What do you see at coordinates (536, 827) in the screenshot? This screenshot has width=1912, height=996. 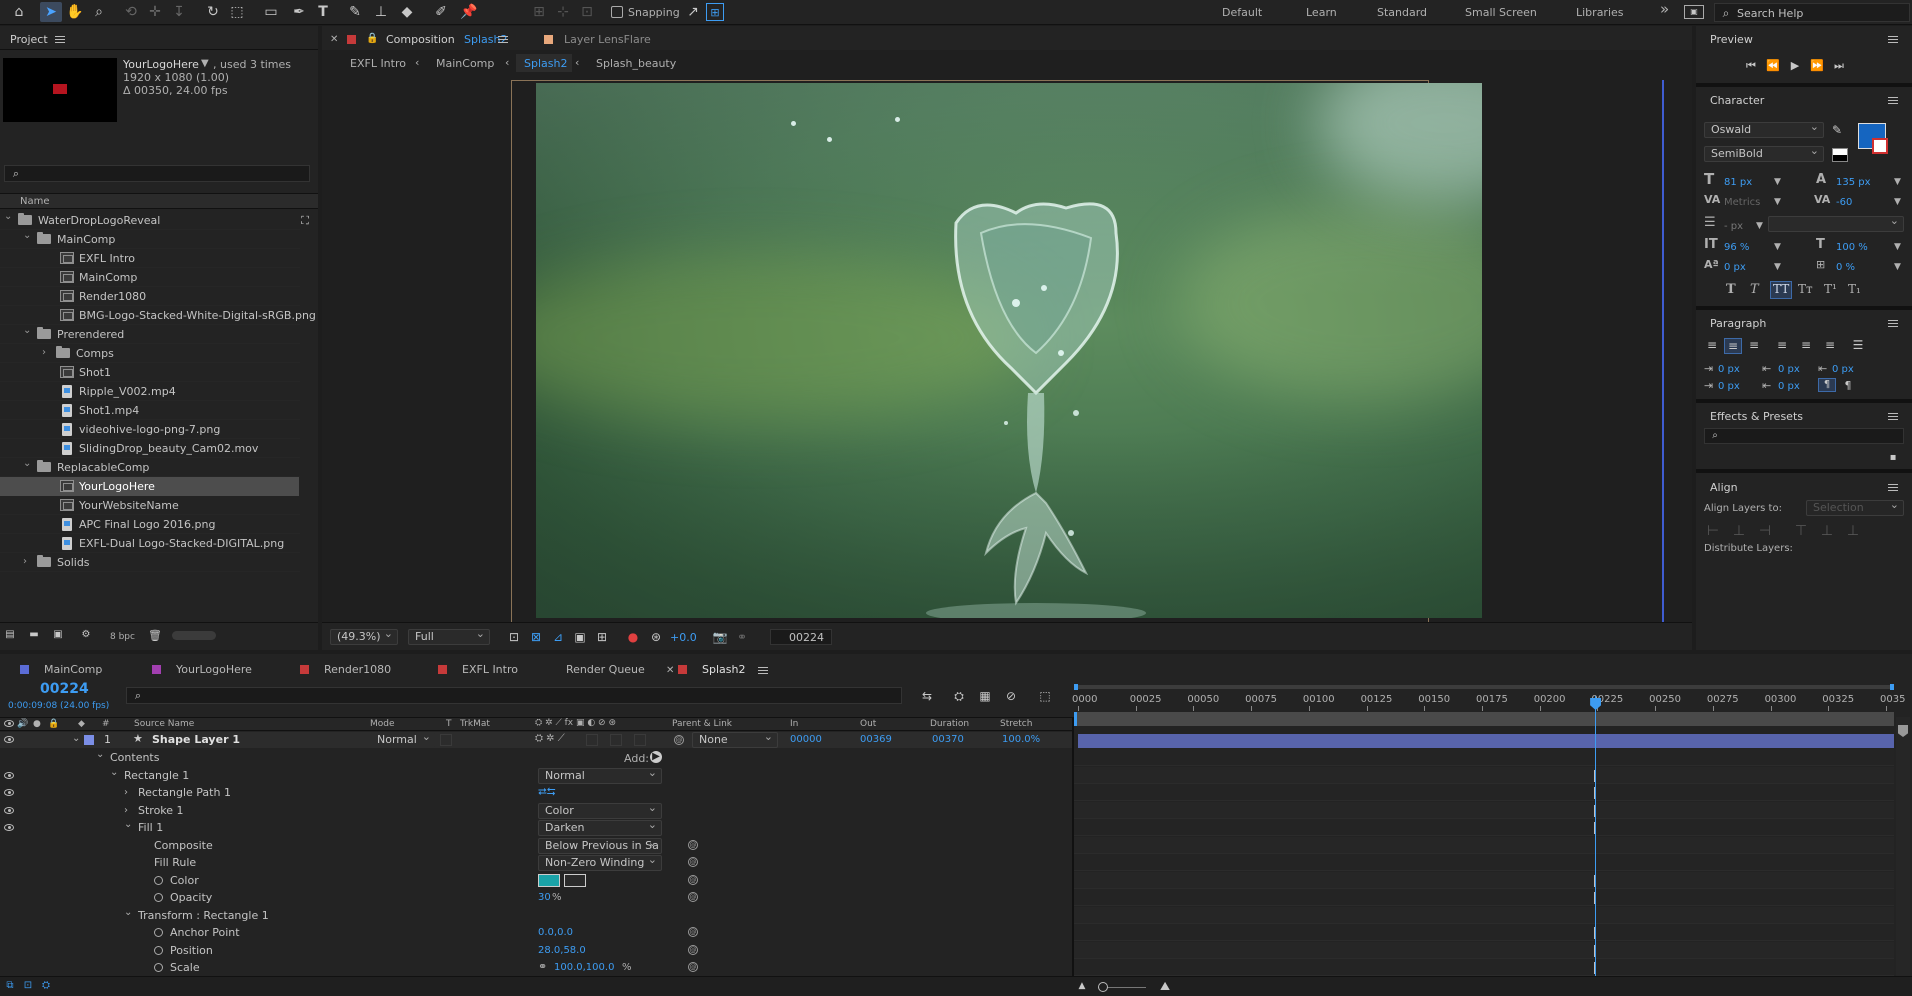 I see `property-row: ⌄ Fill 1 Darken` at bounding box center [536, 827].